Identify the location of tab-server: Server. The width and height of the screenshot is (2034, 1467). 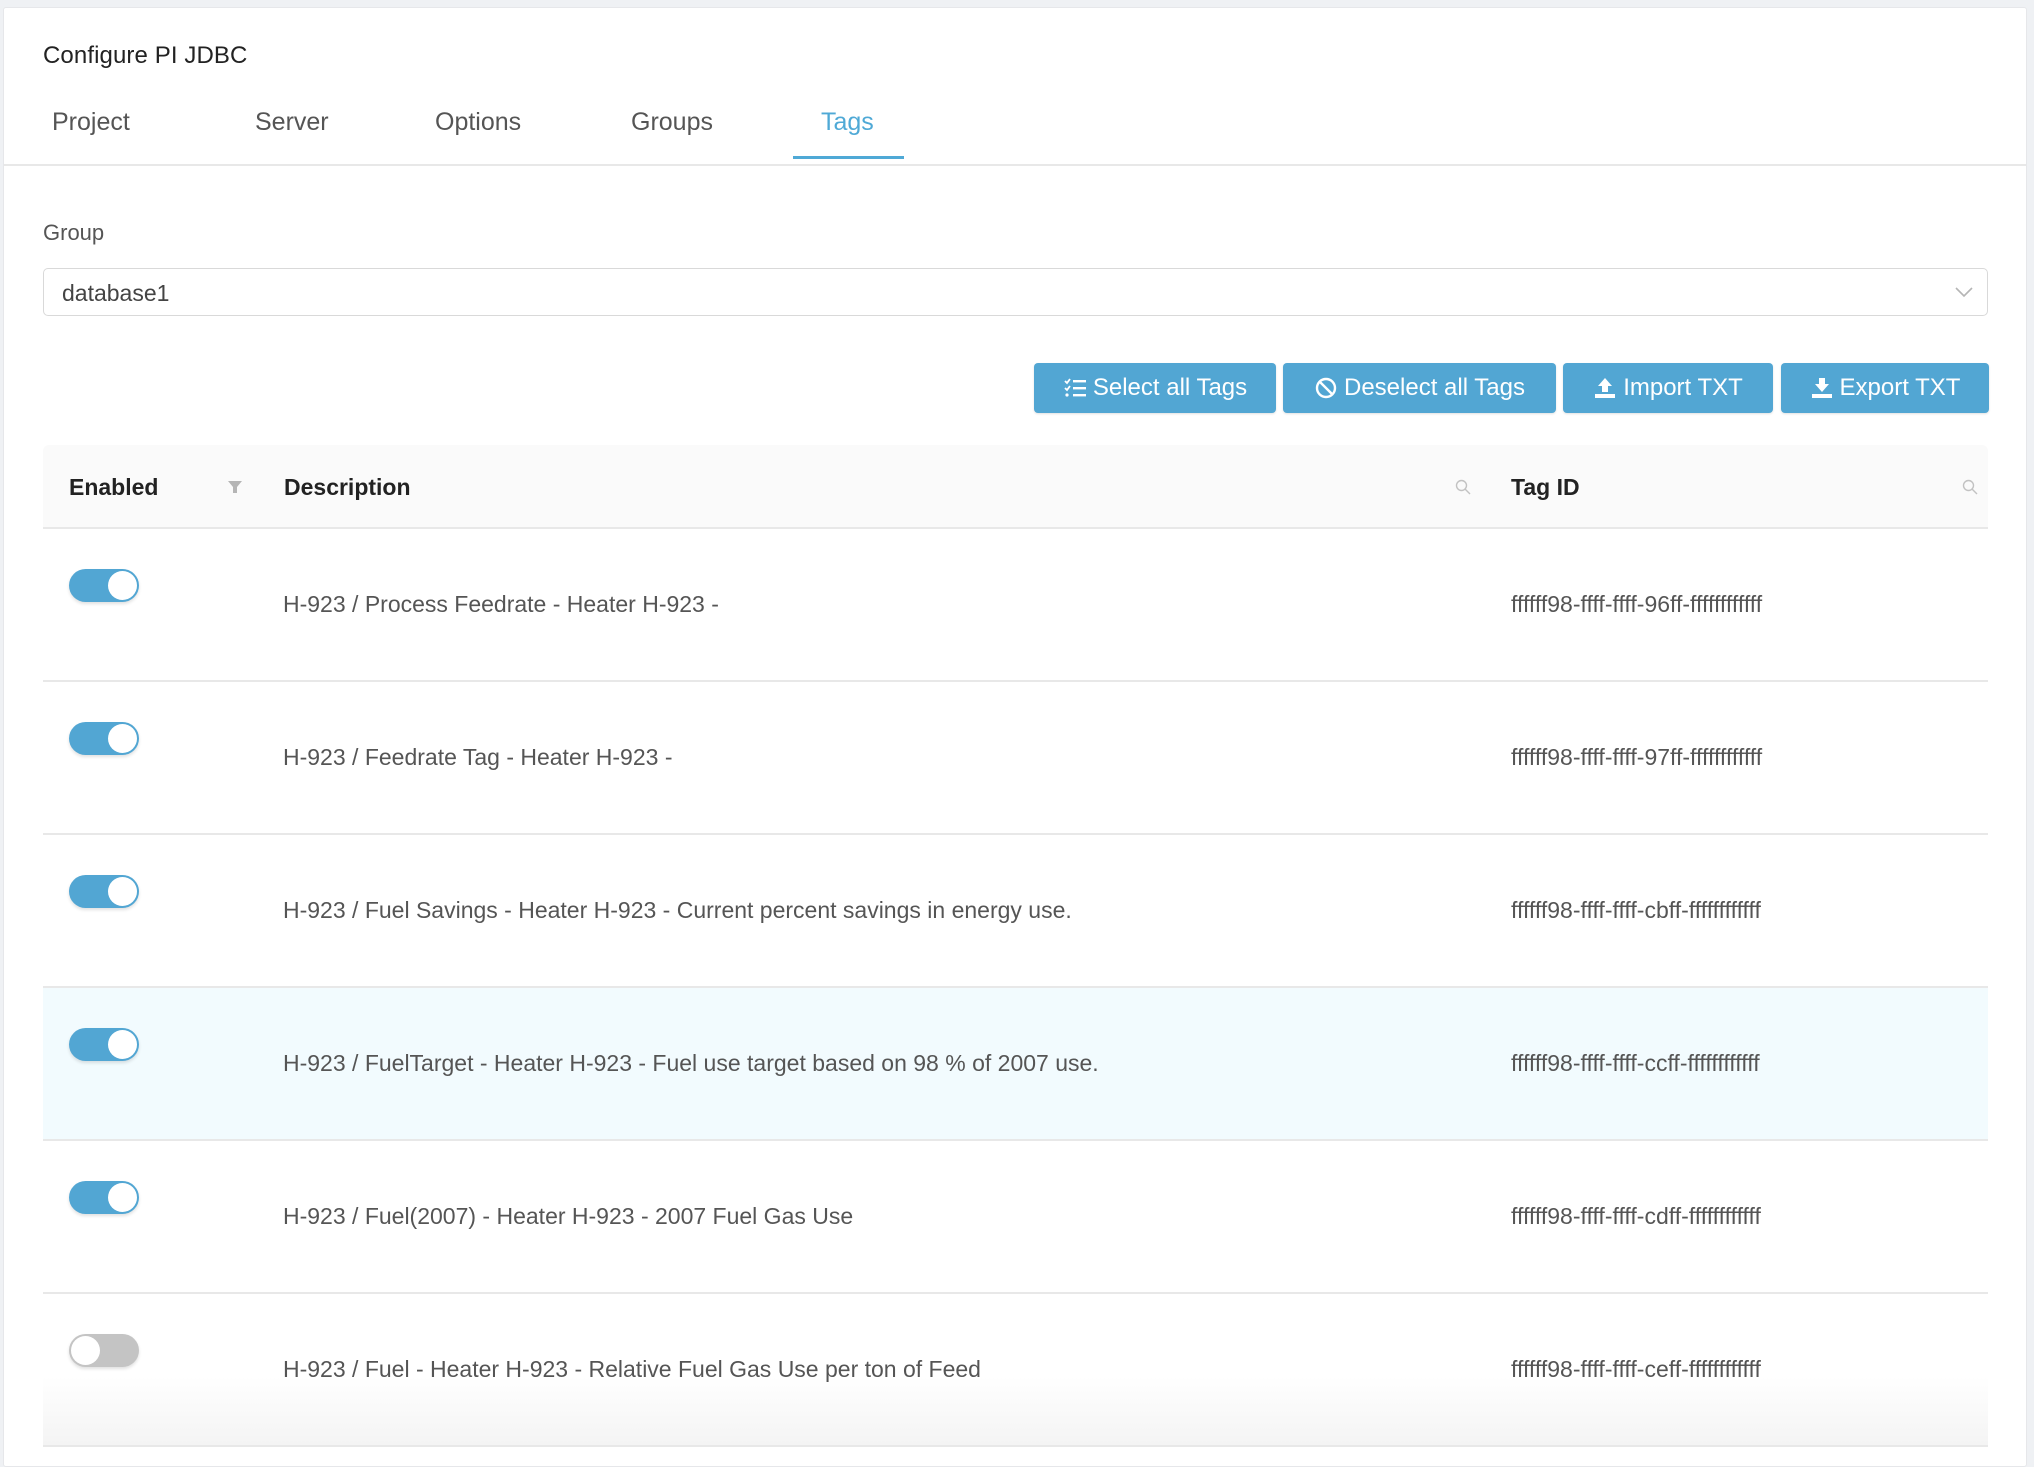
(292, 136).